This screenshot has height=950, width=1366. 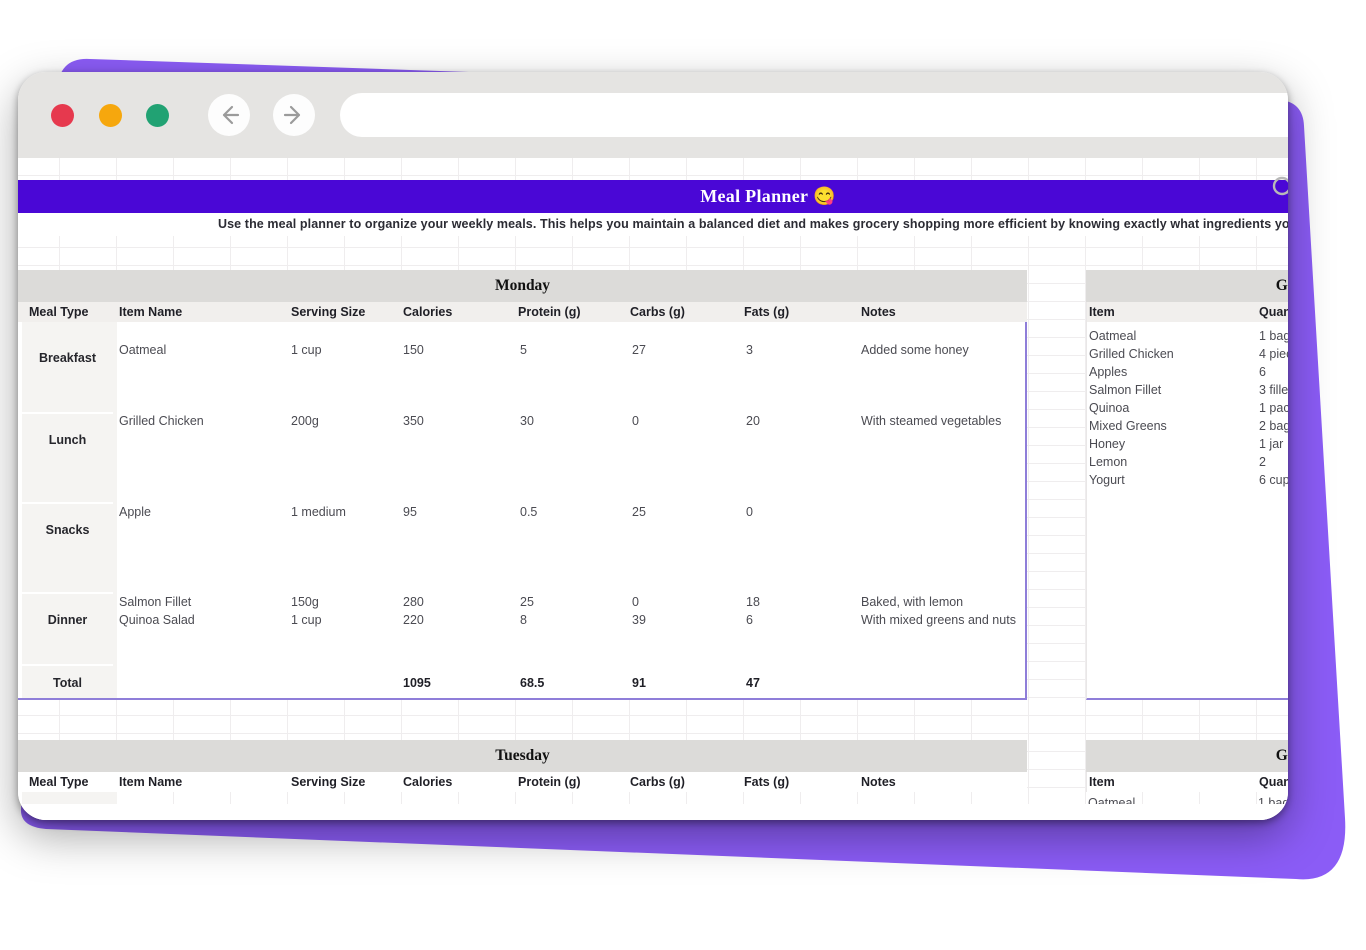 What do you see at coordinates (915, 350) in the screenshot?
I see `cell-notes: Added some honey` at bounding box center [915, 350].